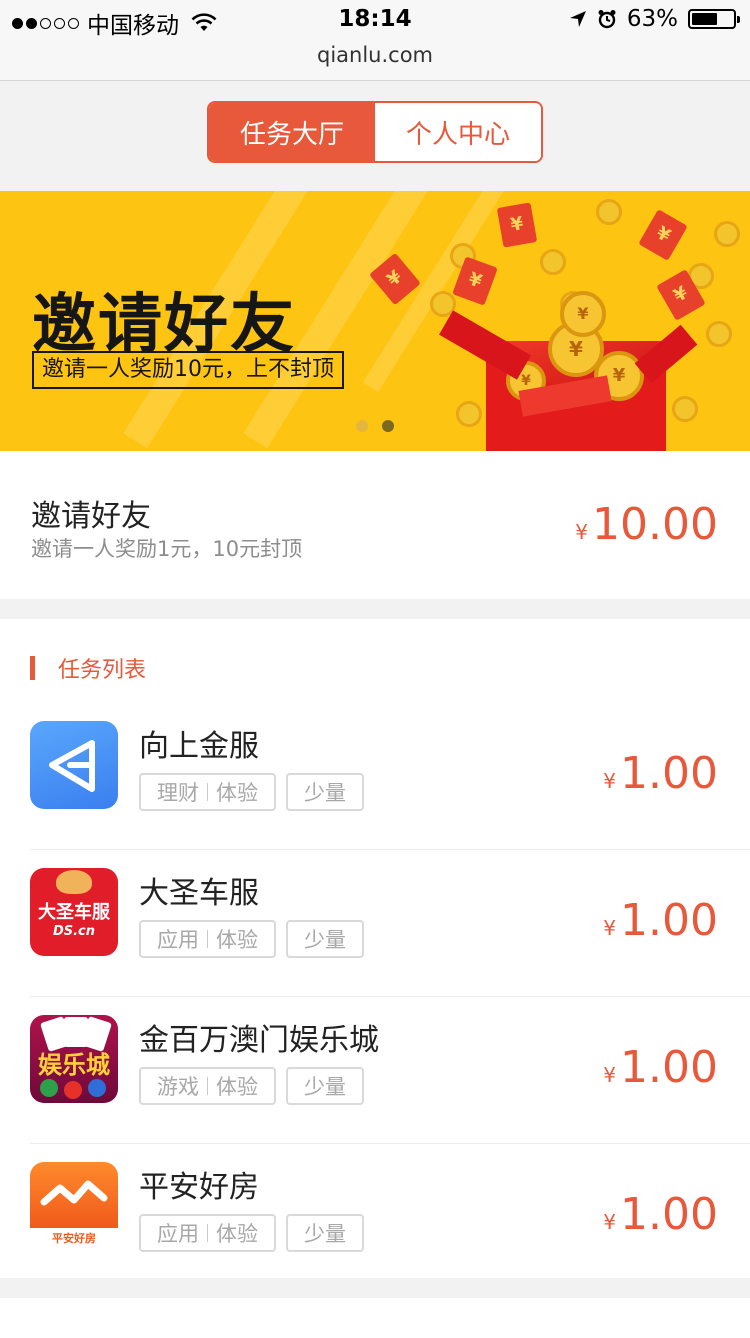 The image size is (750, 1338). Describe the element at coordinates (390, 776) in the screenshot. I see `task-row: 向上金服 理财 体验 少量 ¥1.00` at that location.